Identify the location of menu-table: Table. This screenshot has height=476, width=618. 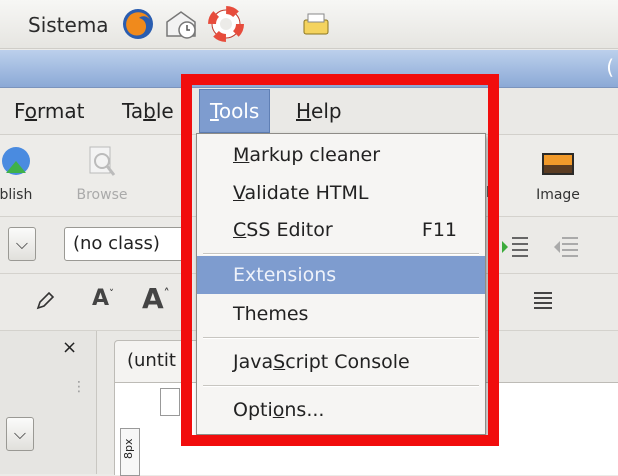
(148, 111).